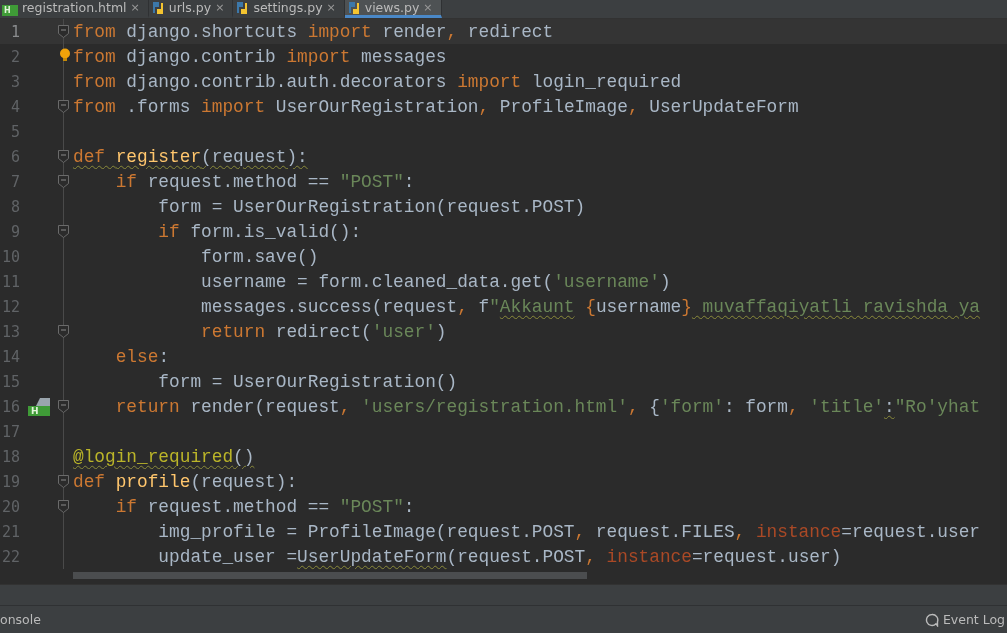 This screenshot has width=1007, height=633. Describe the element at coordinates (10, 306) in the screenshot. I see `line-number: 12` at that location.